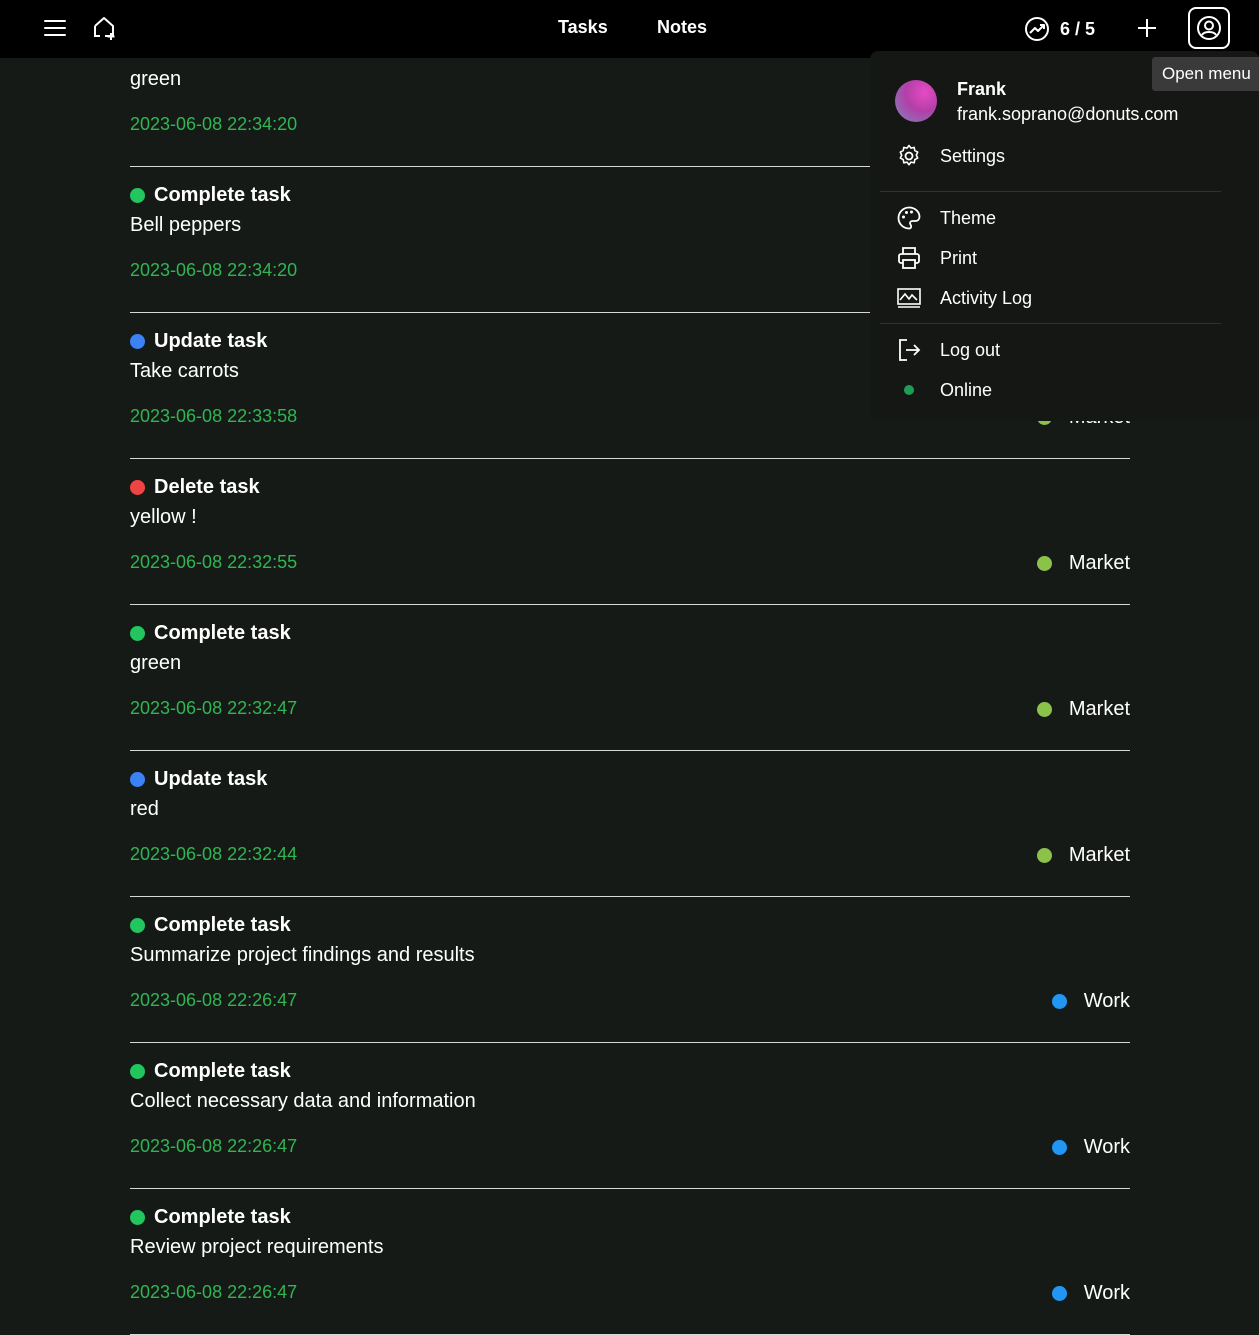 The width and height of the screenshot is (1259, 1335). I want to click on timestamp: 2023-06-08 22:33:58, so click(214, 416).